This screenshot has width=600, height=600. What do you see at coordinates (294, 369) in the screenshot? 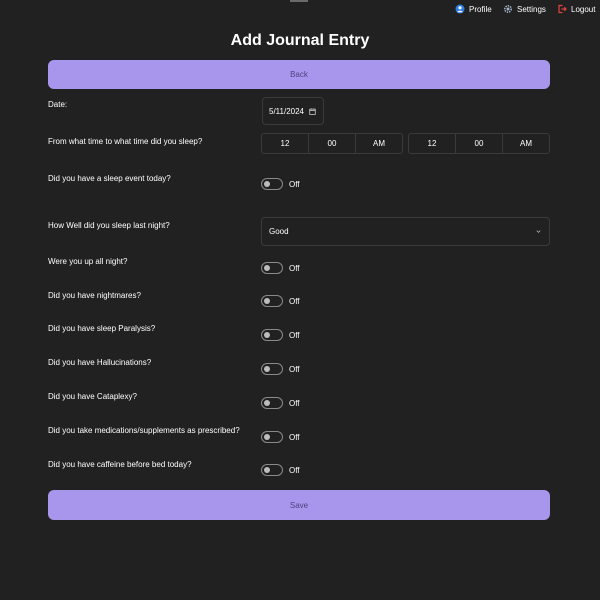
I see `hallucinations-state: Off` at bounding box center [294, 369].